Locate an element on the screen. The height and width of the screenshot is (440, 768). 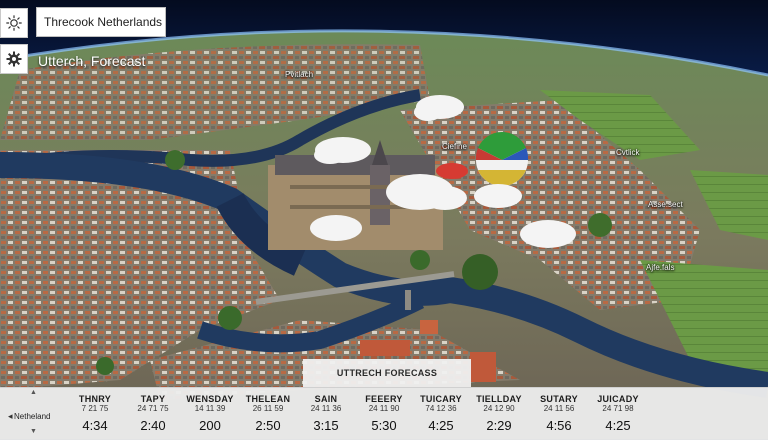
forecast-header: UTTRECH FORECASS is located at coordinates (387, 373).